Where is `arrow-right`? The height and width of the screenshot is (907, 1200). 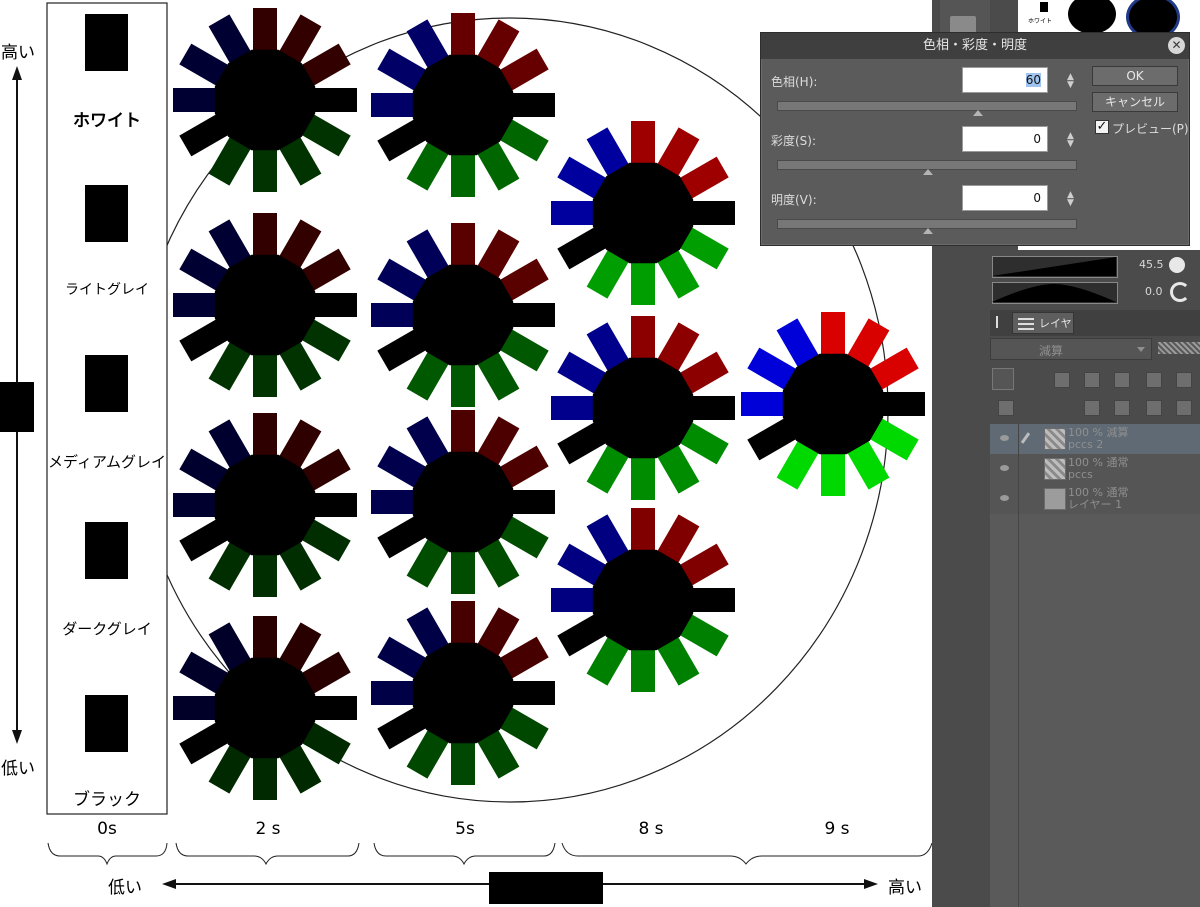
arrow-right is located at coordinates (871, 884).